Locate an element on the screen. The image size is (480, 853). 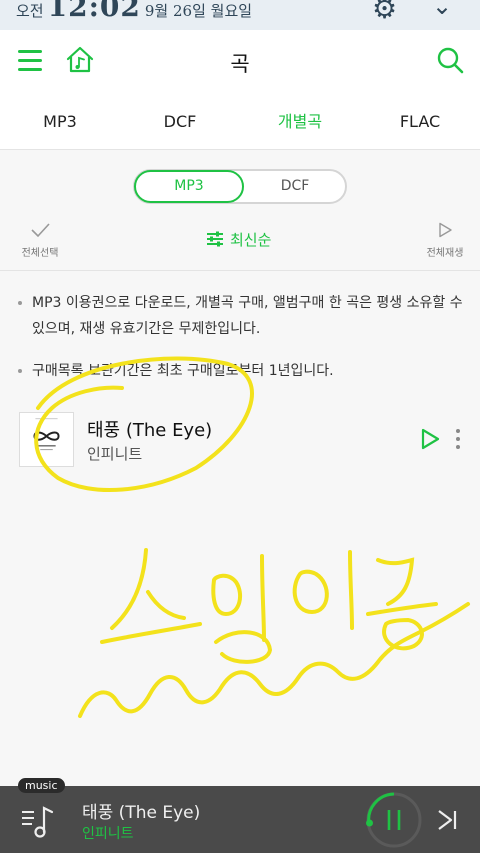
status-time: 오전 12:02 9월 26일 월요일 is located at coordinates (134, 11).